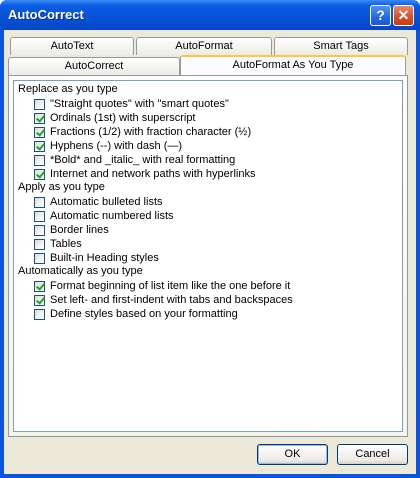 The height and width of the screenshot is (478, 420). I want to click on option-border-lines: Border lines, so click(71, 230).